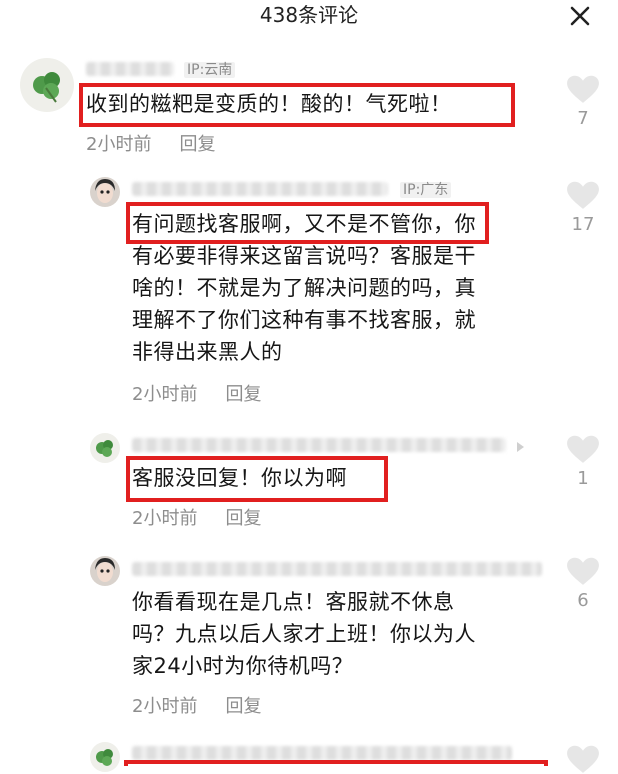 Image resolution: width=618 pixels, height=774 pixels. I want to click on comment-line: 家24小时为你待机吗？, so click(243, 666).